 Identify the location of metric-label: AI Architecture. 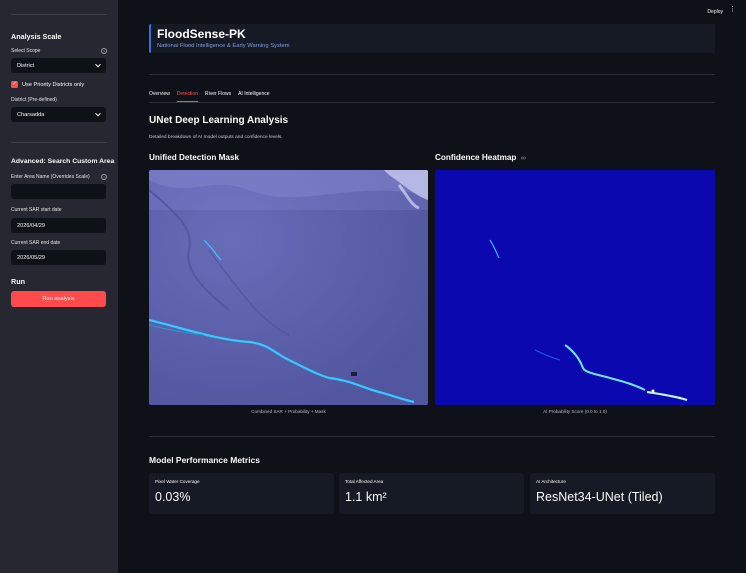
(551, 481).